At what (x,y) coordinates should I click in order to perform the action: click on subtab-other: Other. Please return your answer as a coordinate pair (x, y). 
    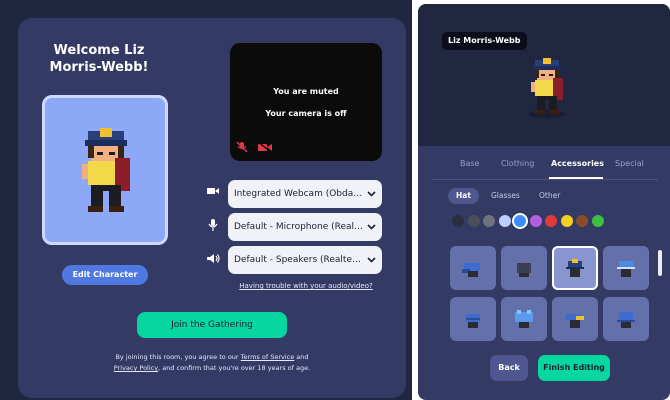
    Looking at the image, I should click on (549, 196).